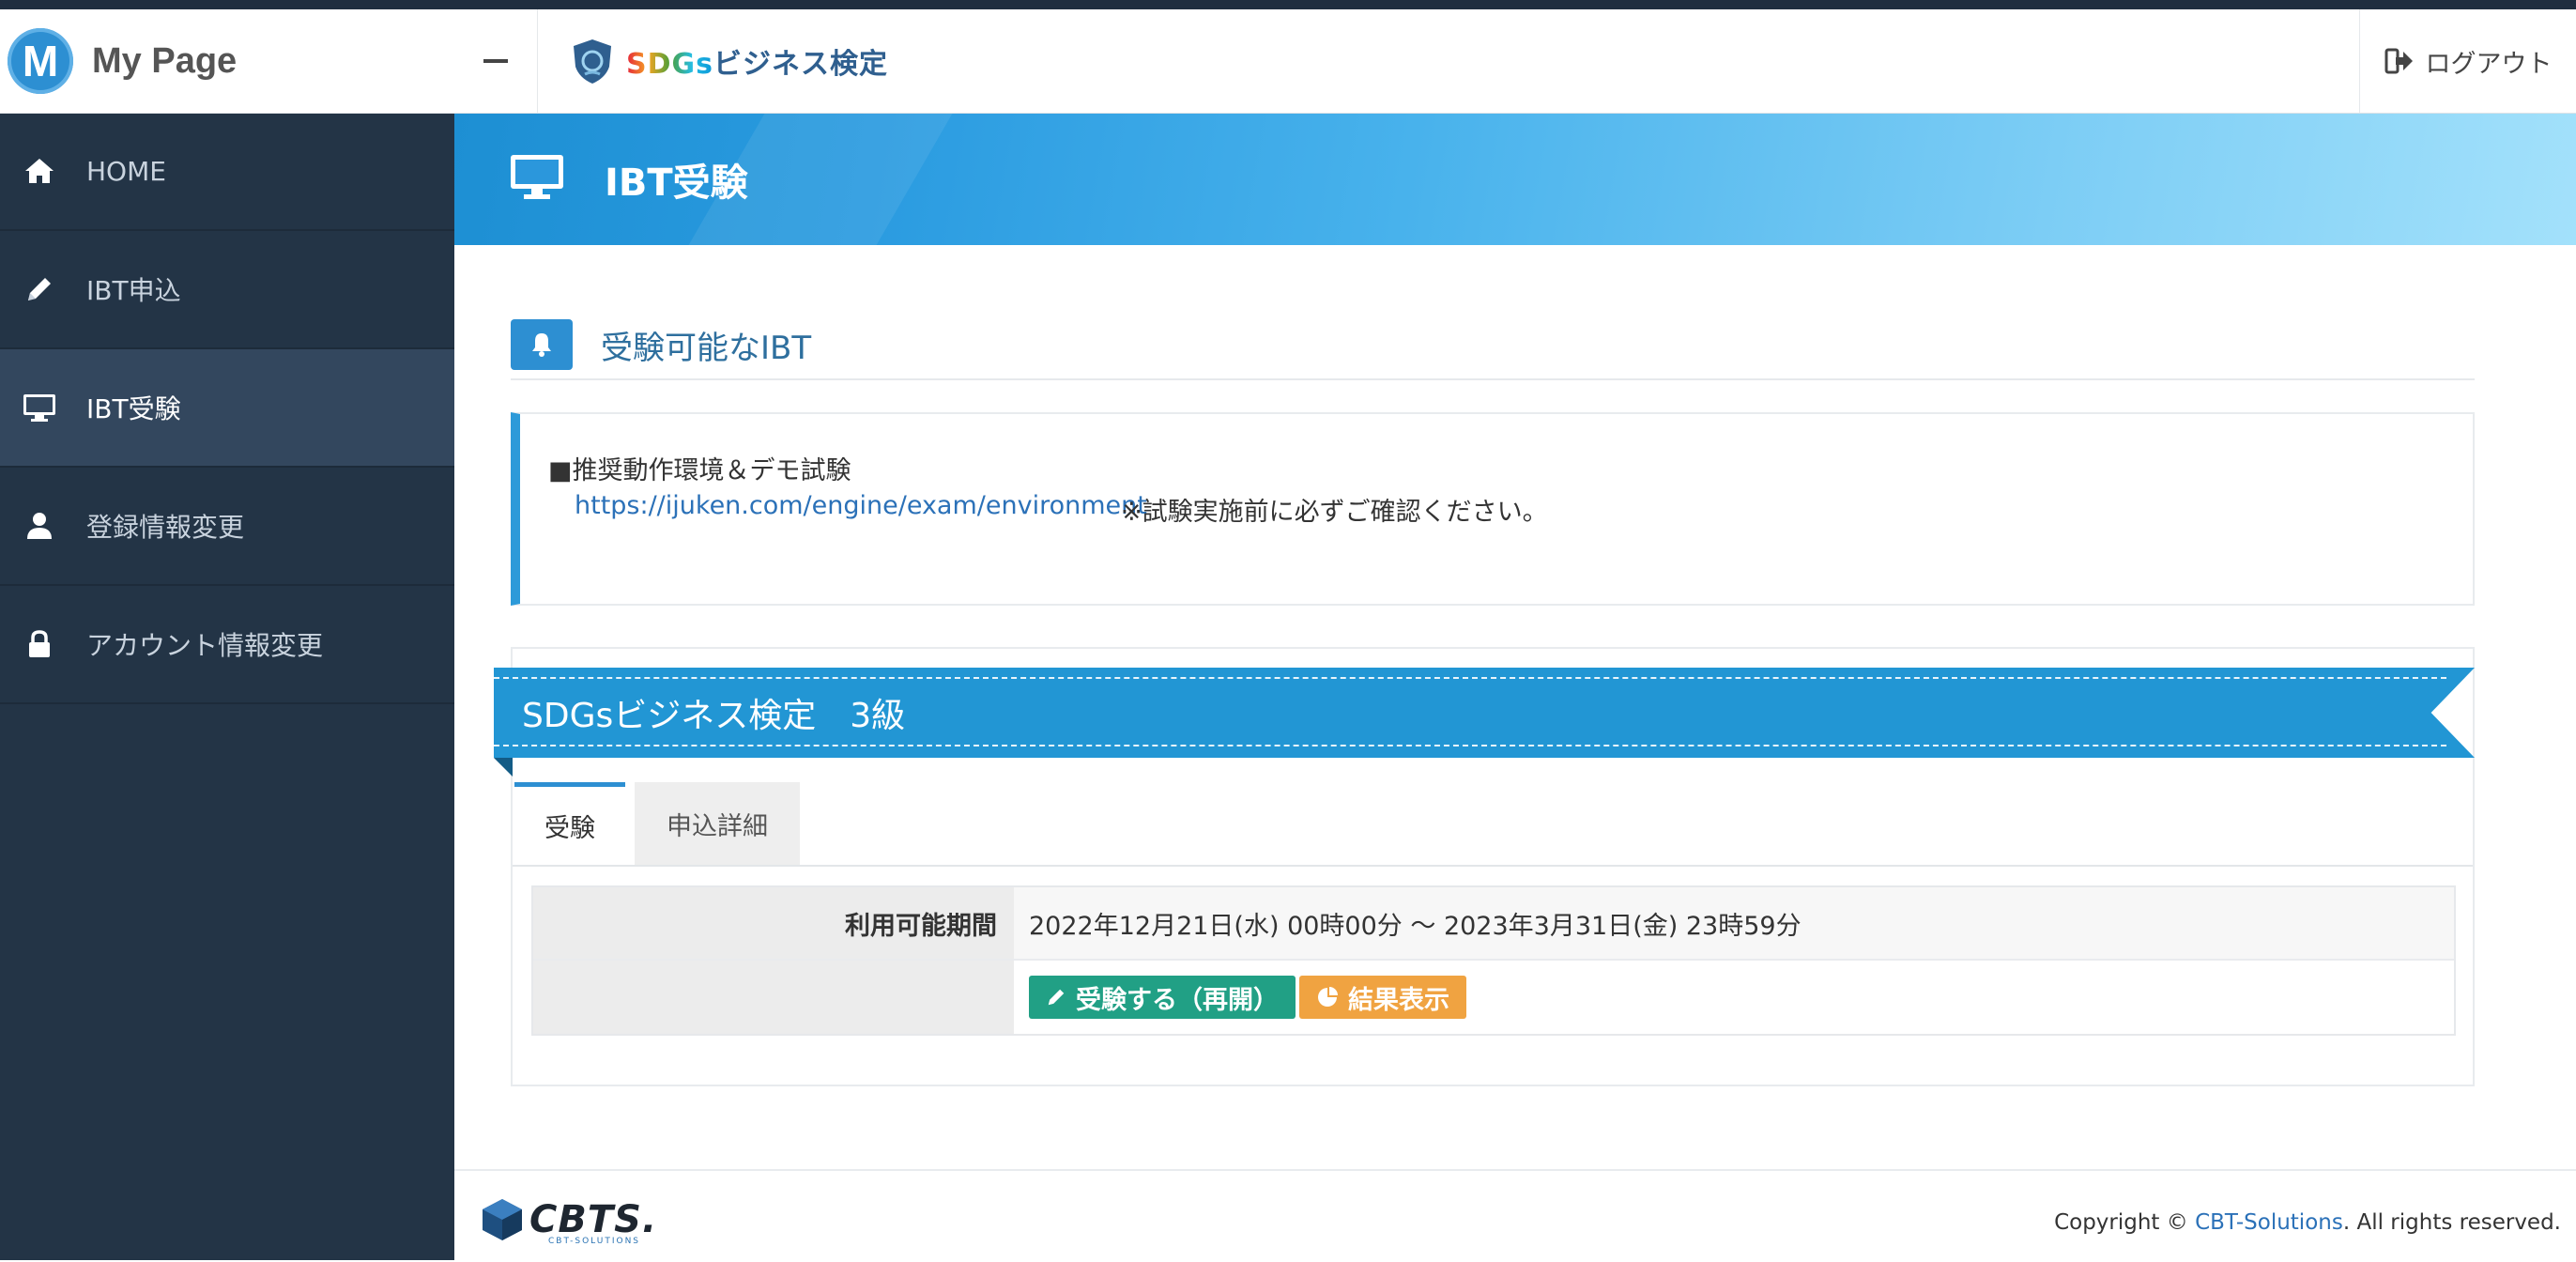  I want to click on brand-logo: M, so click(41, 61).